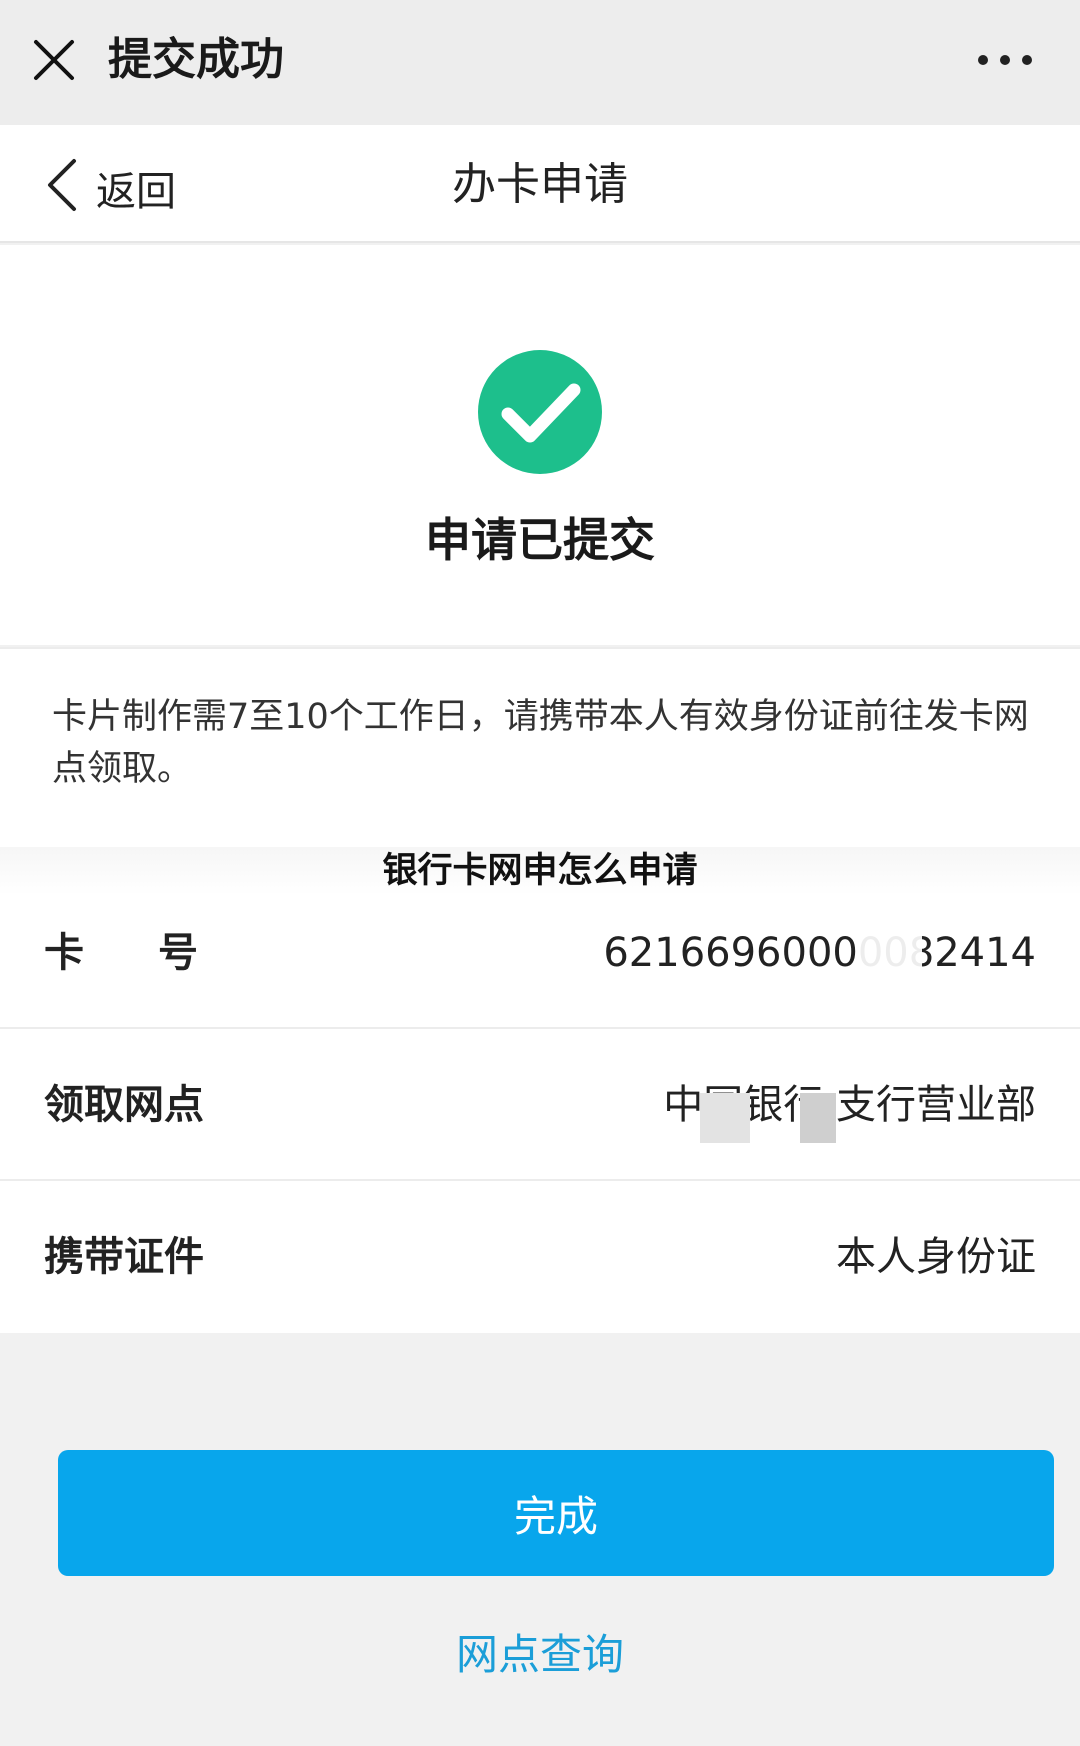  I want to click on done-button: 完成, so click(556, 1513).